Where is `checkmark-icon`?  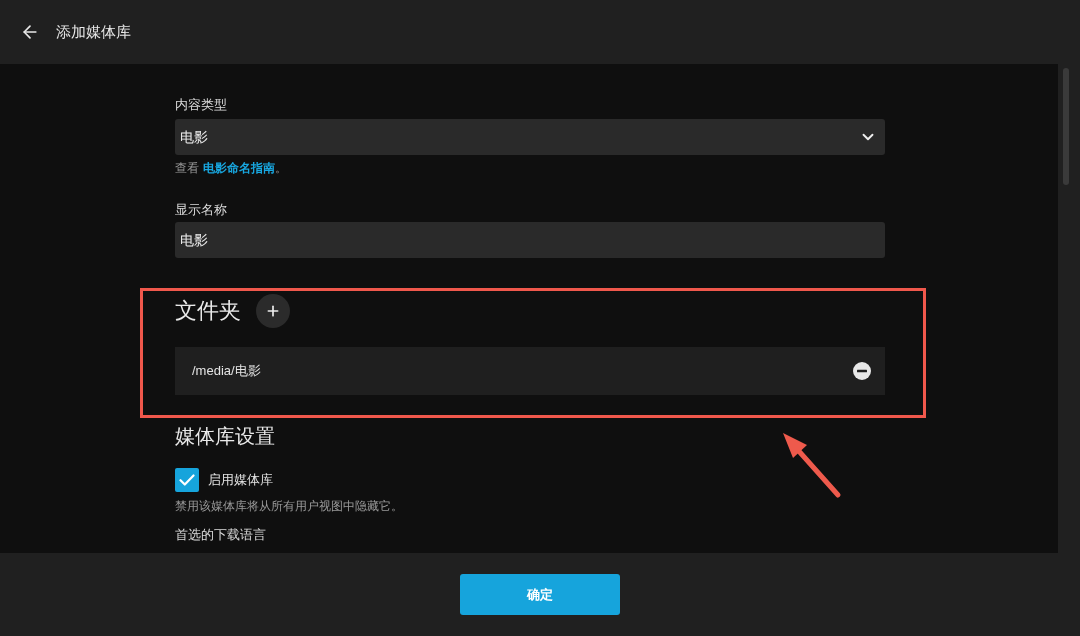 checkmark-icon is located at coordinates (187, 480).